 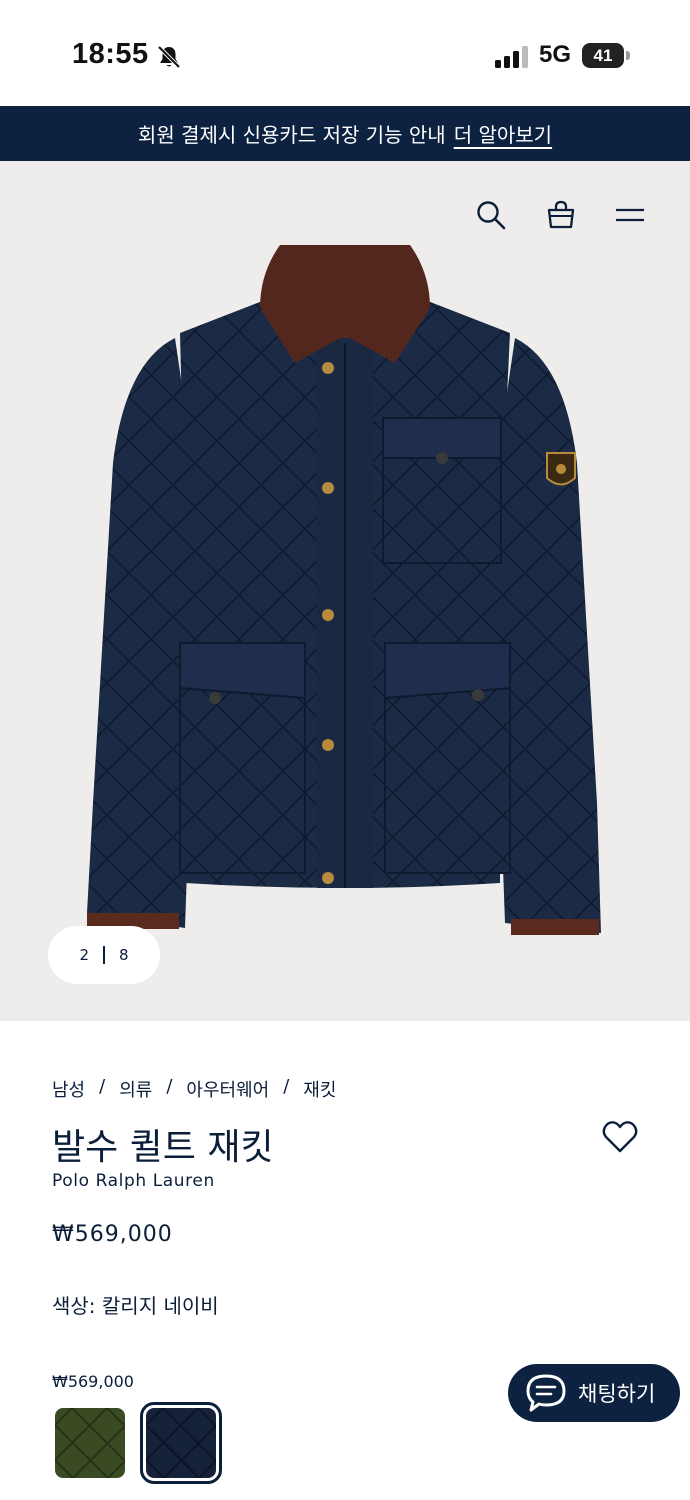 I want to click on battery-level: 41, so click(x=603, y=55).